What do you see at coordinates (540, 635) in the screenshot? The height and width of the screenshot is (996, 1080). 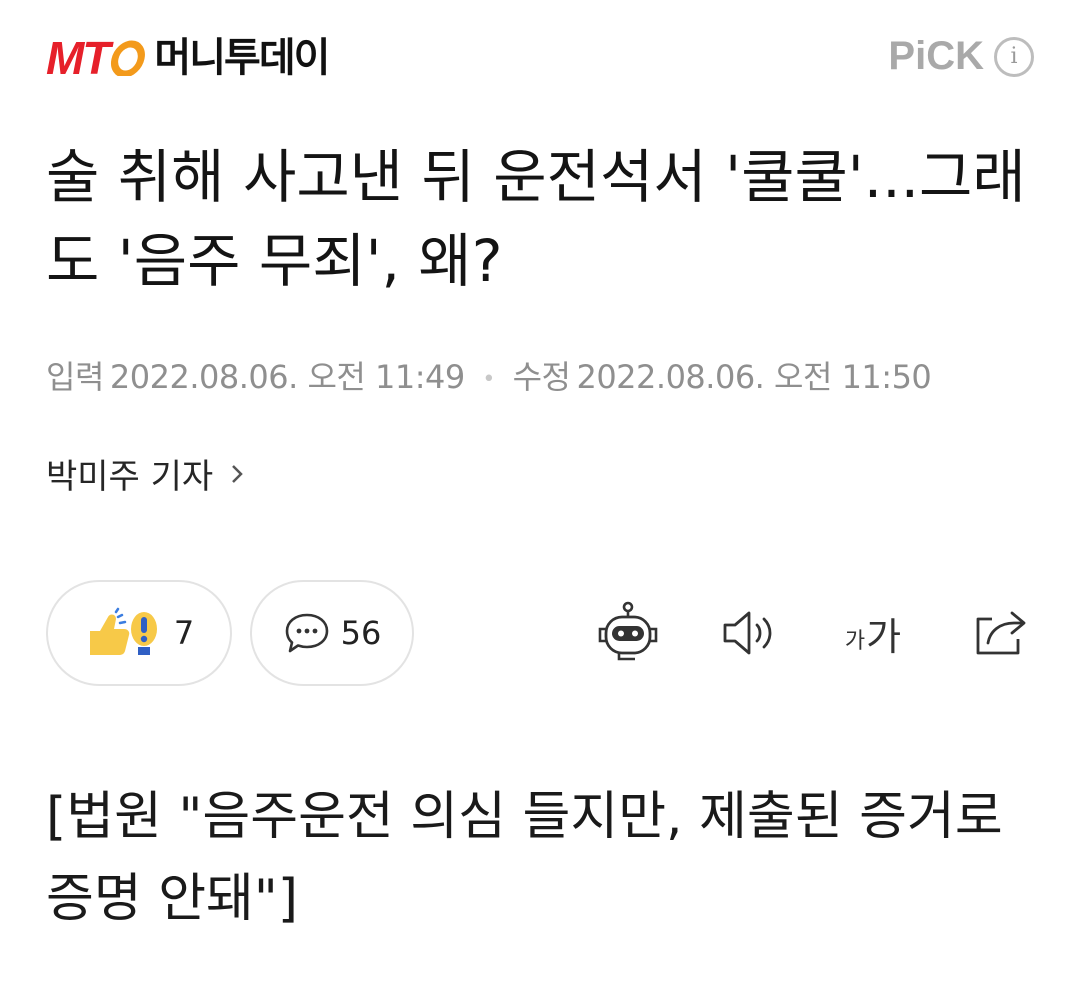 I see `action-bar: 7 56 가가` at bounding box center [540, 635].